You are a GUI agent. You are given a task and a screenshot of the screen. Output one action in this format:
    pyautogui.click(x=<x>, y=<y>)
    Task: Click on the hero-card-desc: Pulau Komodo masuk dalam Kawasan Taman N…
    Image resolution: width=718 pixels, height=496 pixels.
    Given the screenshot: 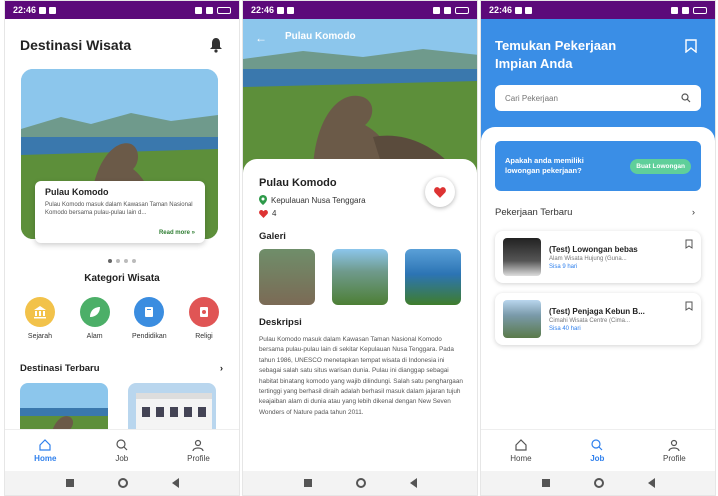 What is the action you would take?
    pyautogui.click(x=119, y=209)
    